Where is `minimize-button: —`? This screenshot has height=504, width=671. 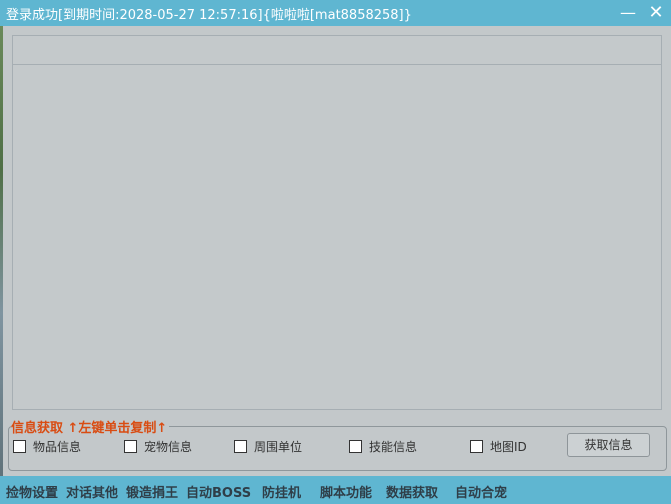
minimize-button: — is located at coordinates (628, 13).